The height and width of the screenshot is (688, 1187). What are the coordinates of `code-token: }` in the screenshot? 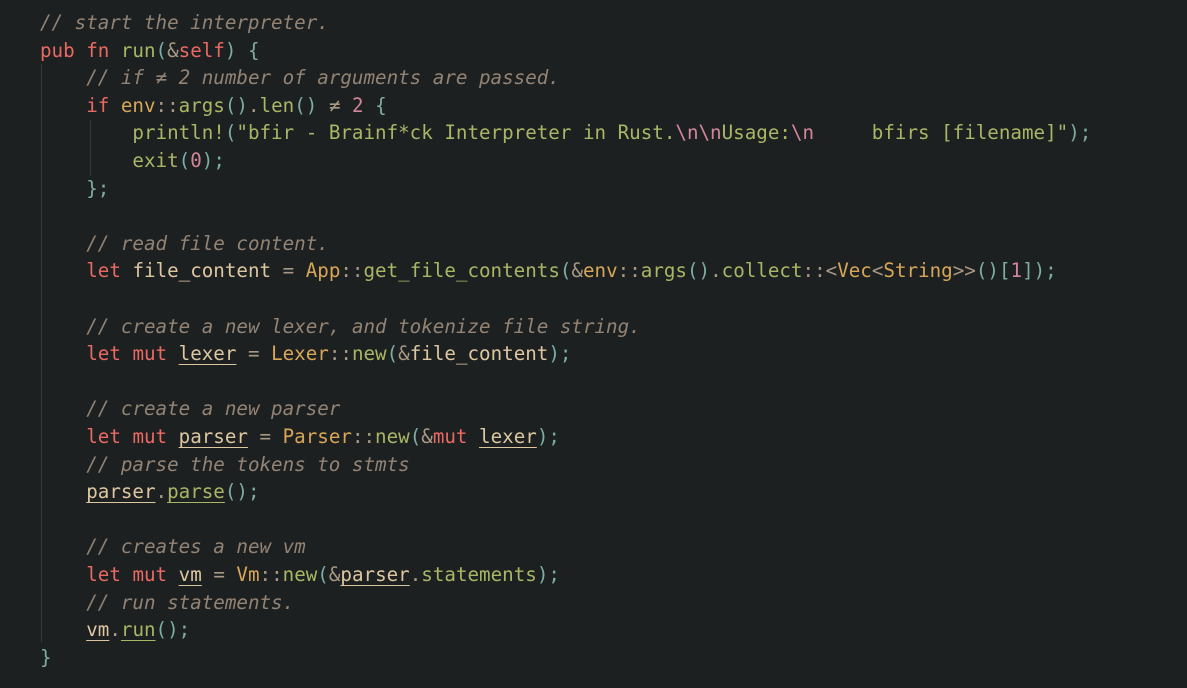 It's located at (46, 657).